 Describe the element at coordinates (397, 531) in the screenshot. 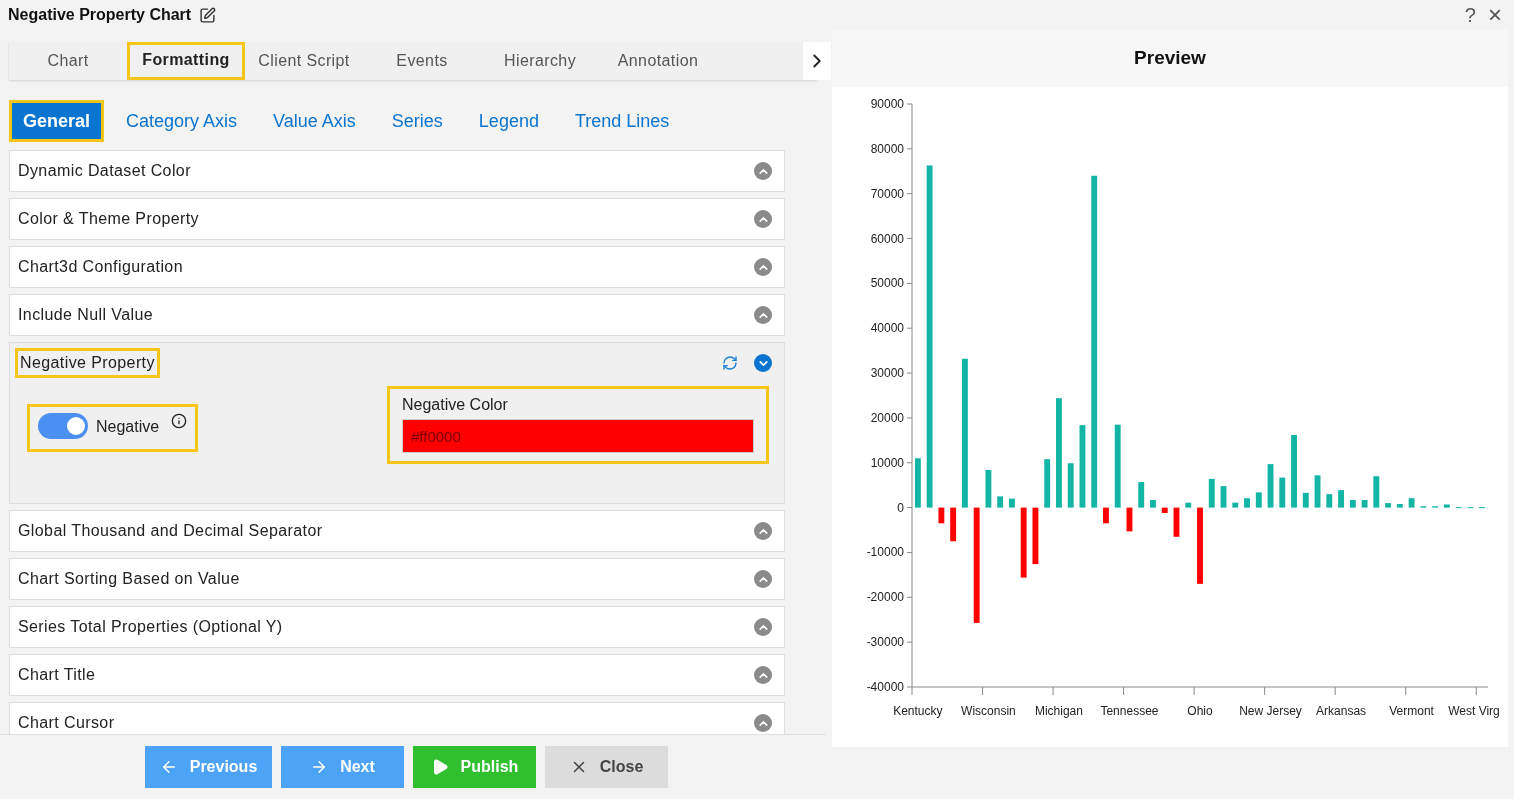

I see `accordion-header: Global Thousand and Decimal Separator` at that location.